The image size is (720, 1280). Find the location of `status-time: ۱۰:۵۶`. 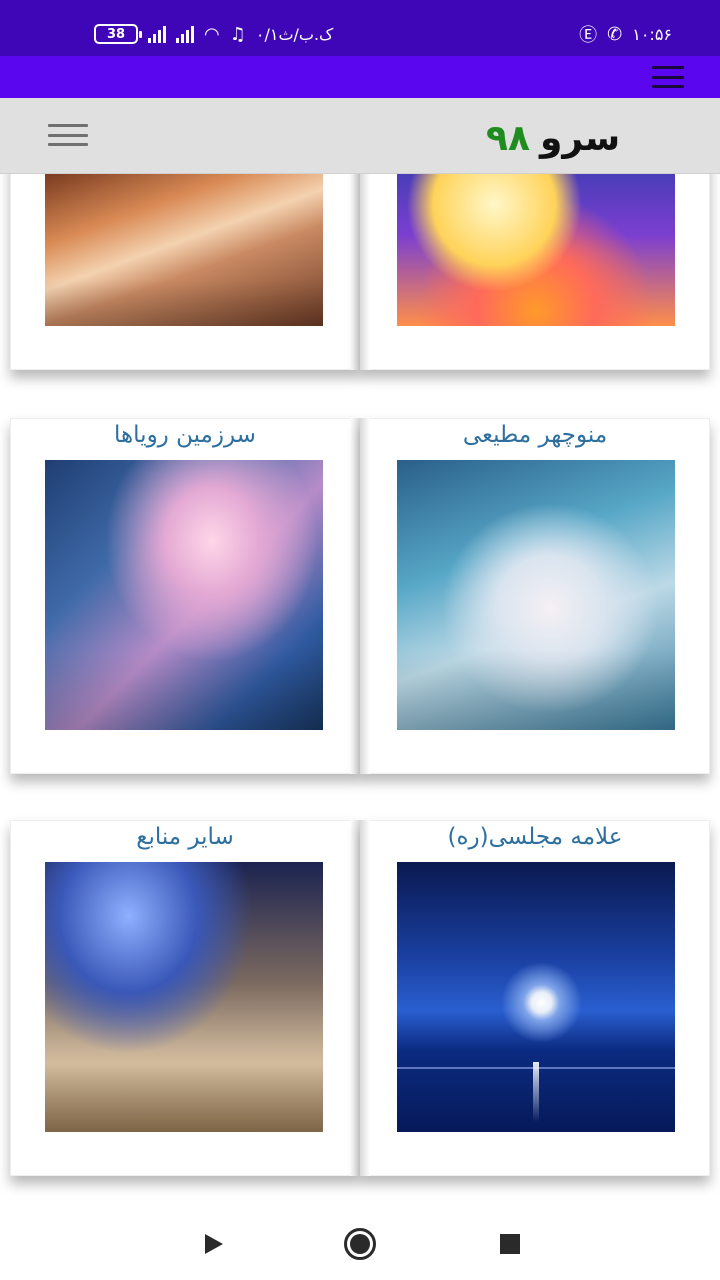

status-time: ۱۰:۵۶ is located at coordinates (652, 34).